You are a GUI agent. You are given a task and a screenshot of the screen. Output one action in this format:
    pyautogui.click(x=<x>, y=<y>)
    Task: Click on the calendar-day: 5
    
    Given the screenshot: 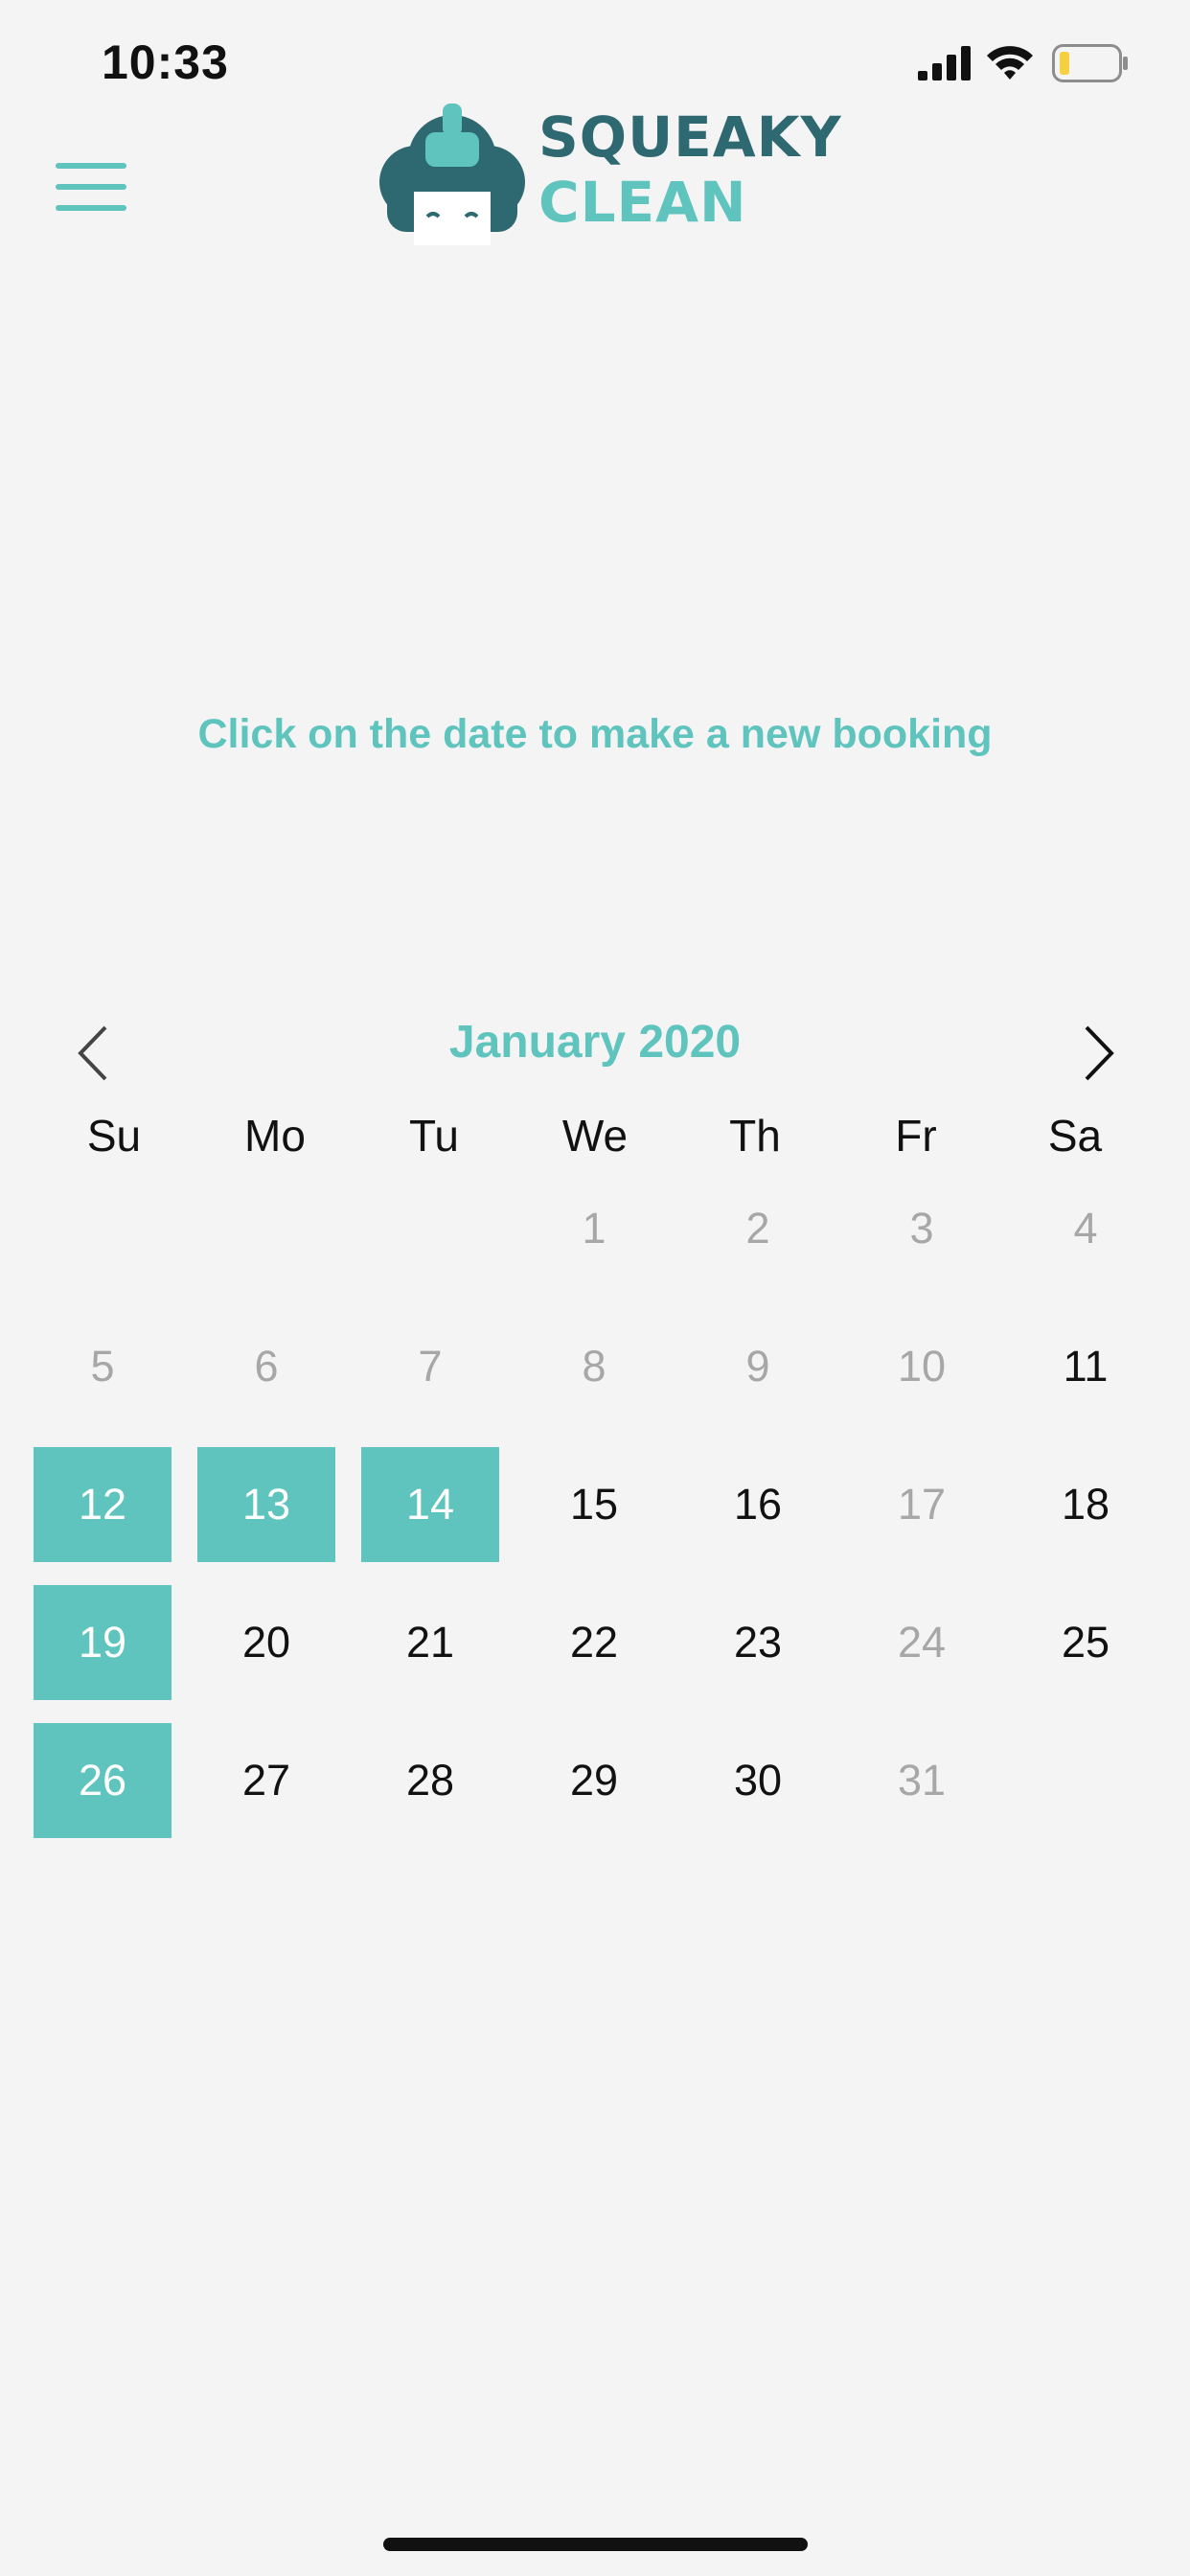 What is the action you would take?
    pyautogui.click(x=103, y=1366)
    